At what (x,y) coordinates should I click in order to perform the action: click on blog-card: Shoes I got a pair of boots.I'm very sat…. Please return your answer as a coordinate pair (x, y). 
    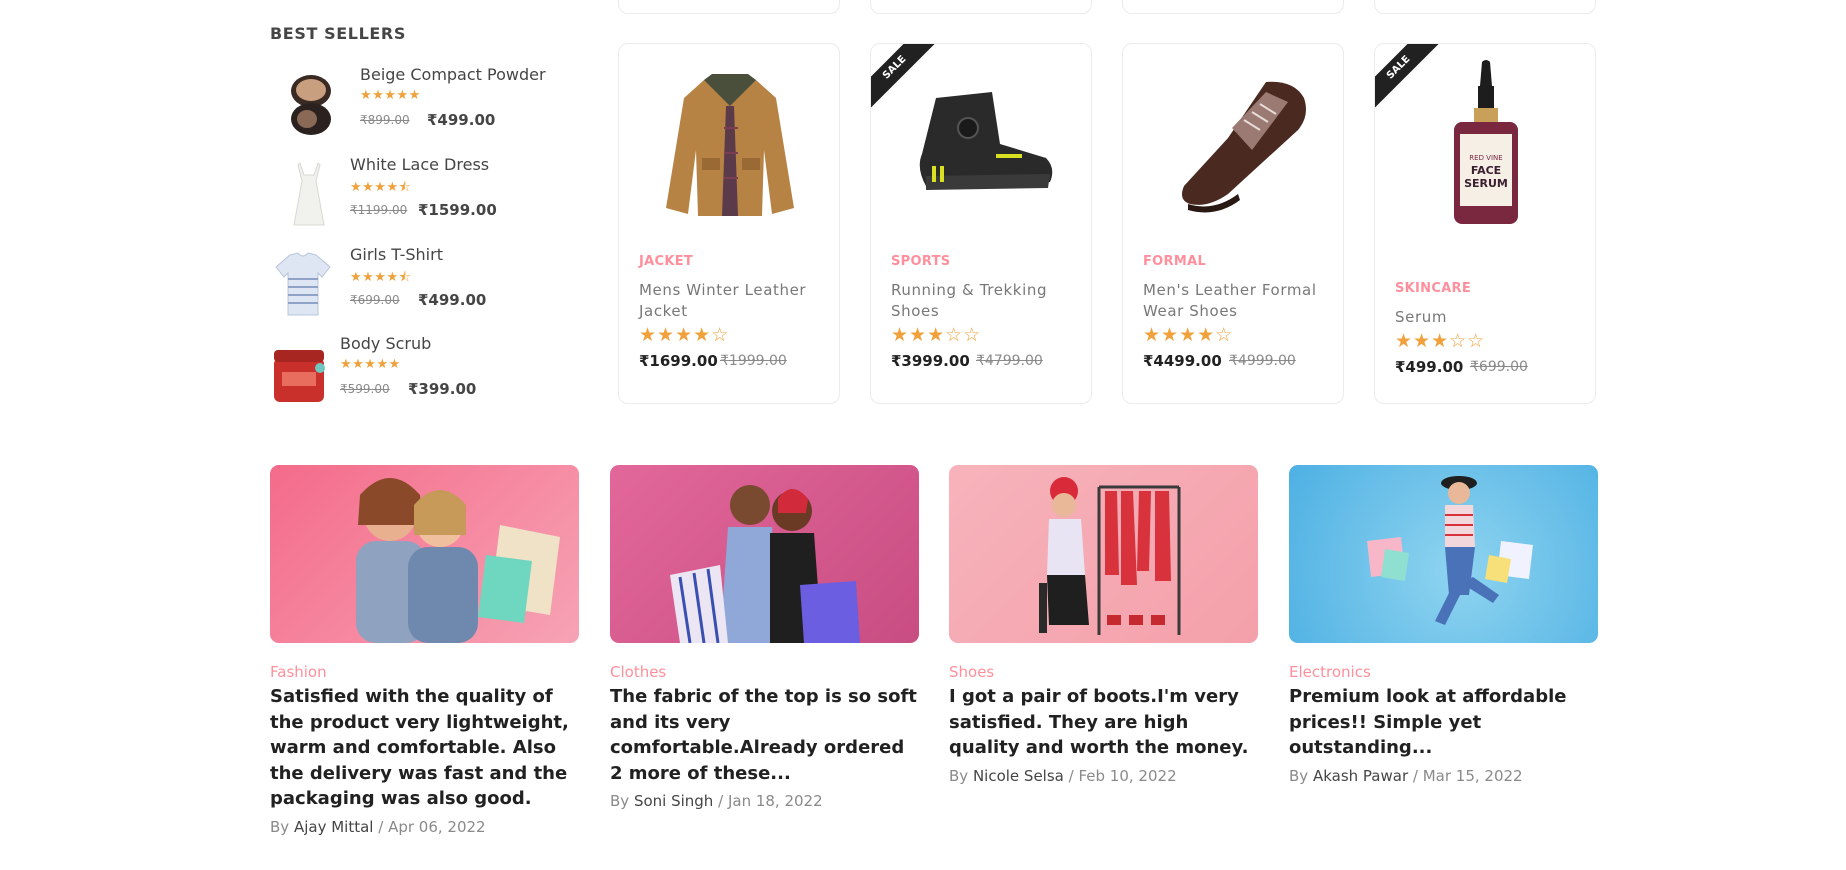
    Looking at the image, I should click on (1103, 625).